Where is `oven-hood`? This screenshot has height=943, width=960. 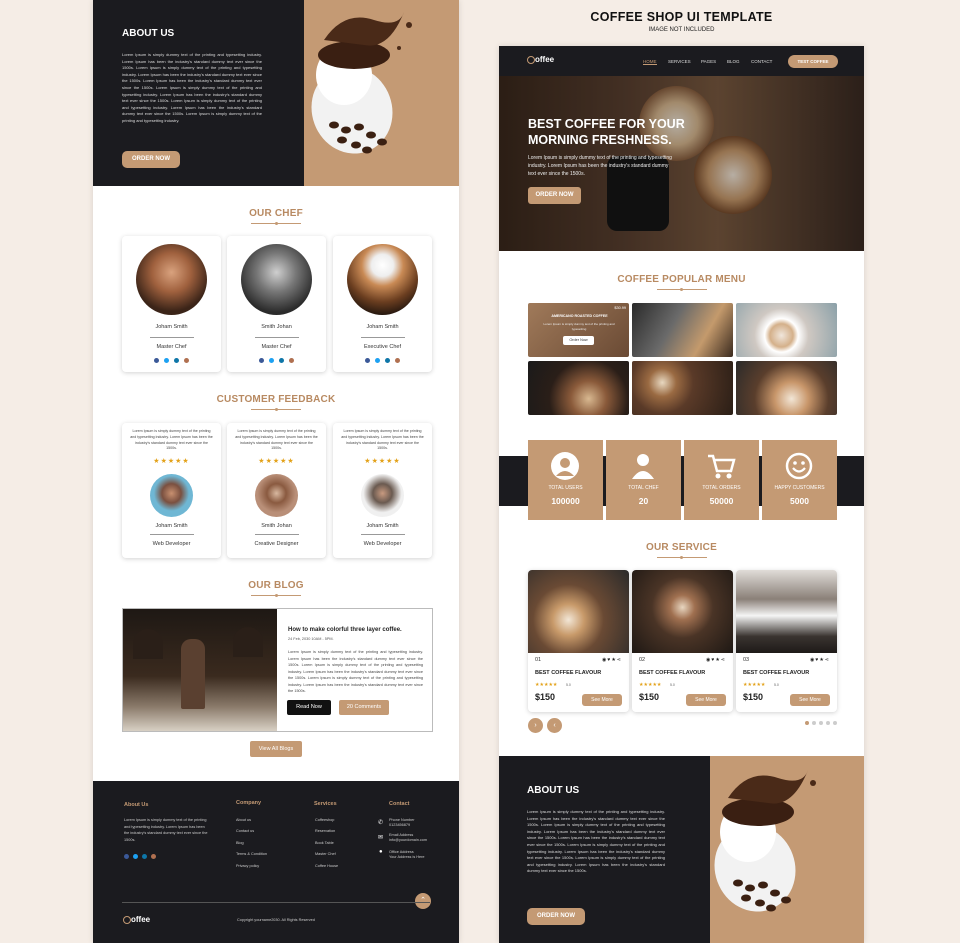
oven-hood is located at coordinates (148, 644).